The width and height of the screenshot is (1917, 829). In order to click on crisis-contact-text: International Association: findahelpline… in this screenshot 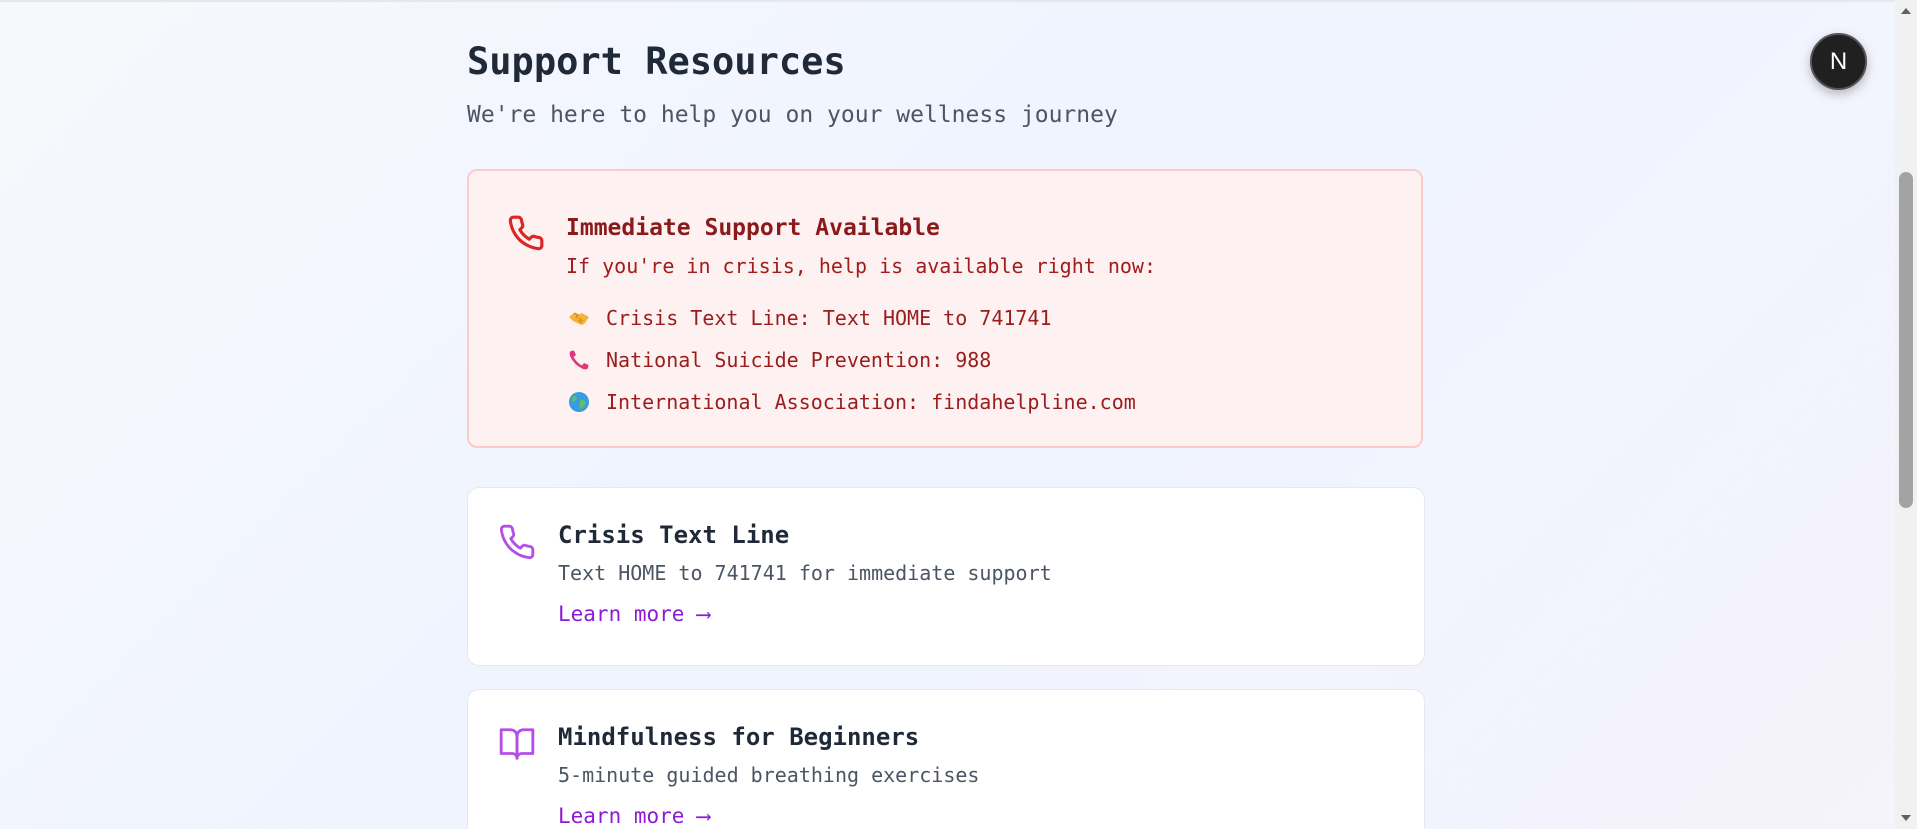, I will do `click(871, 402)`.